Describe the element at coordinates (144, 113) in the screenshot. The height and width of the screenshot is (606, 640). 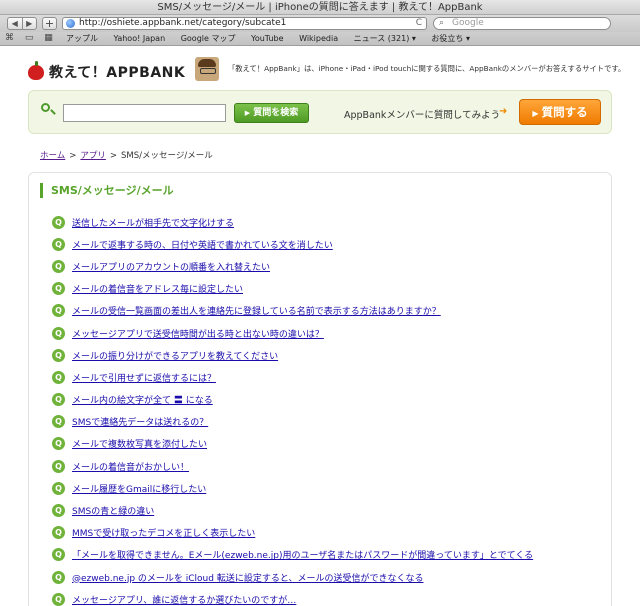
I see `question-search-input` at that location.